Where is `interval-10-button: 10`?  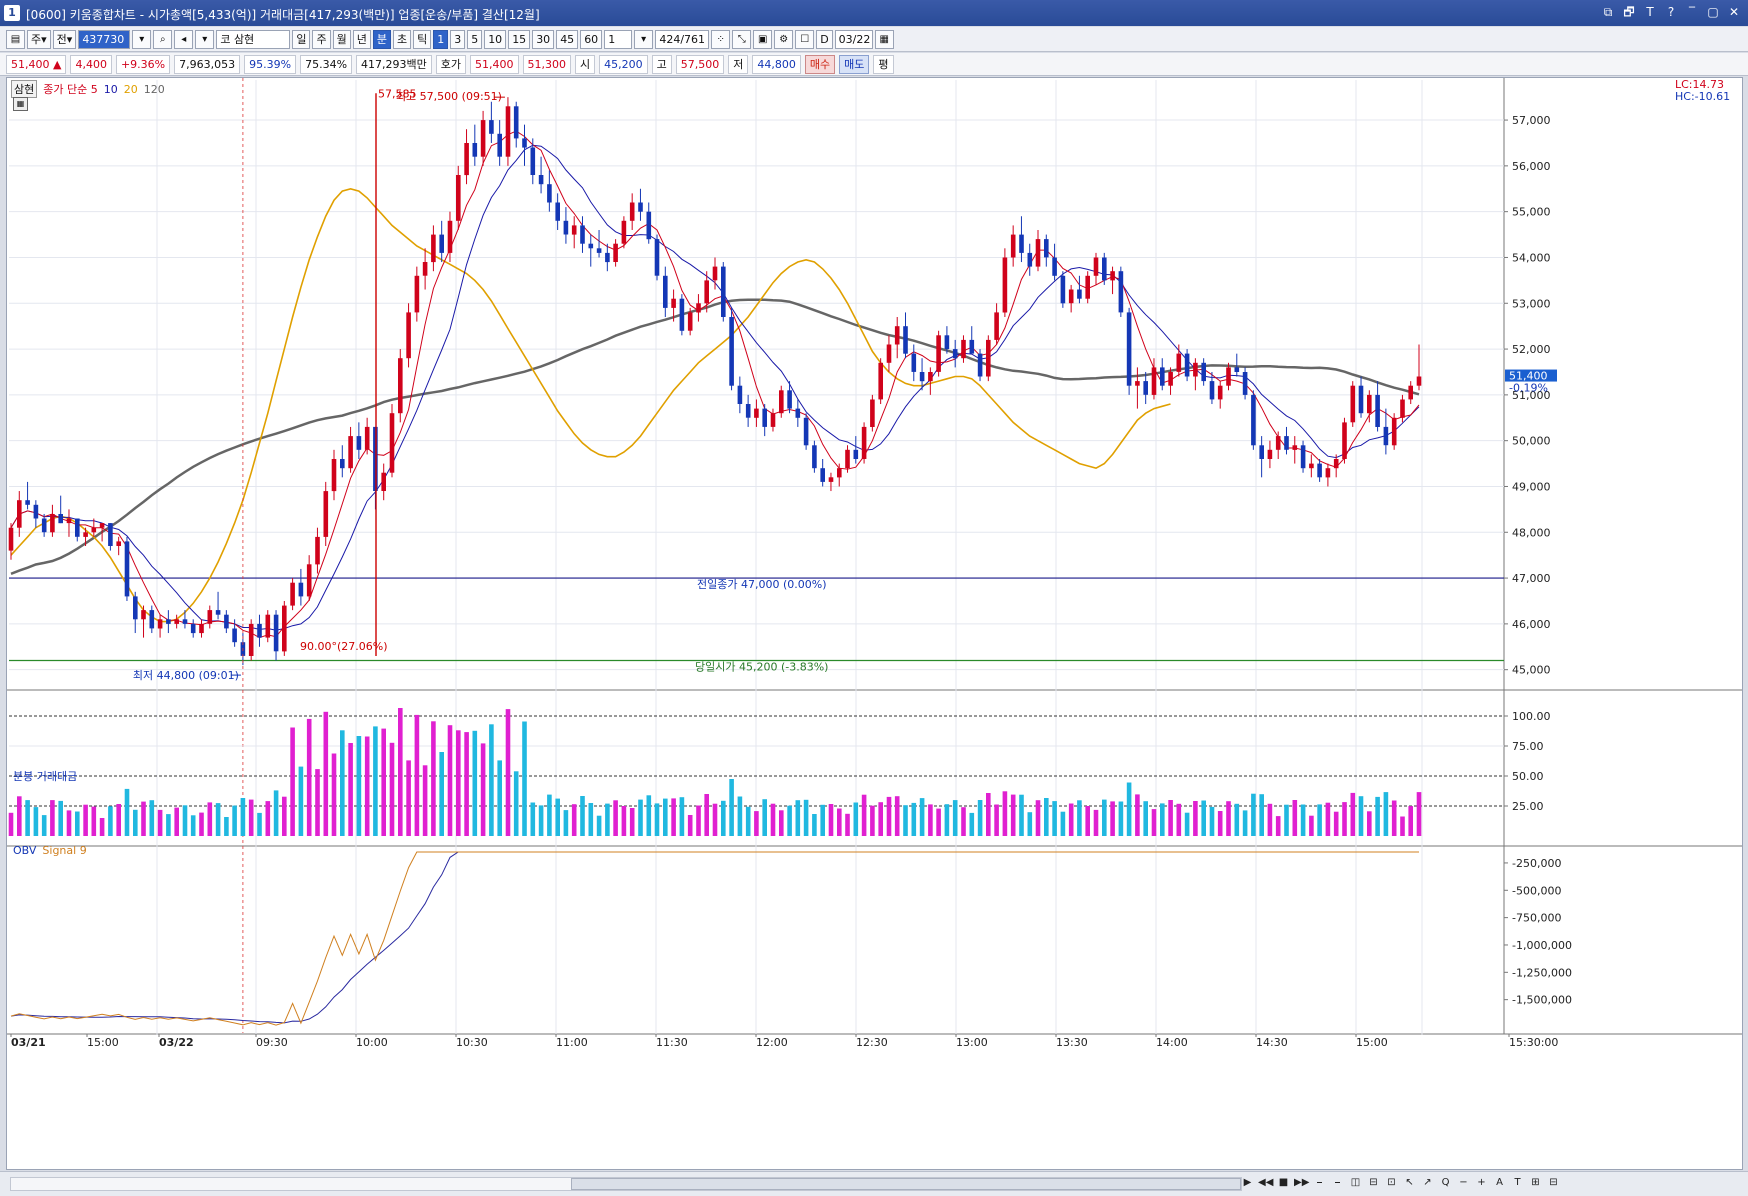 interval-10-button: 10 is located at coordinates (495, 39).